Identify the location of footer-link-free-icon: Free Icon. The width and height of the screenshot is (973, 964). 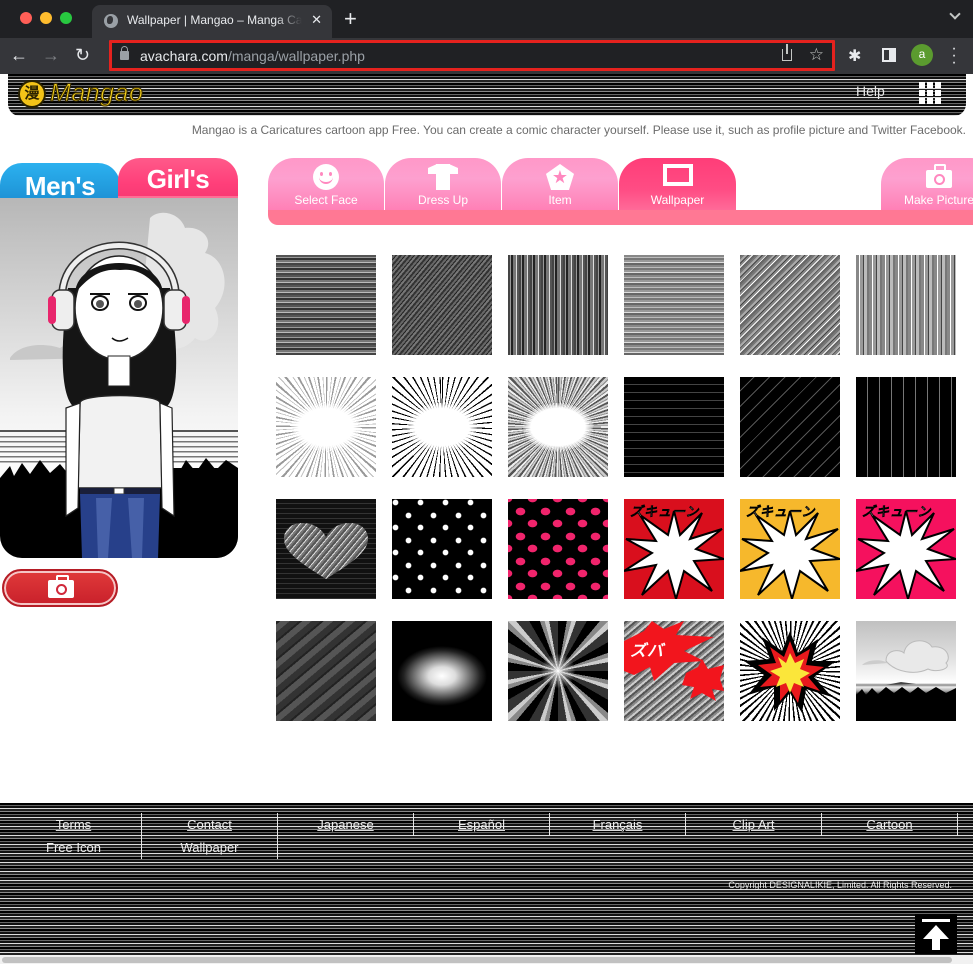
(74, 847).